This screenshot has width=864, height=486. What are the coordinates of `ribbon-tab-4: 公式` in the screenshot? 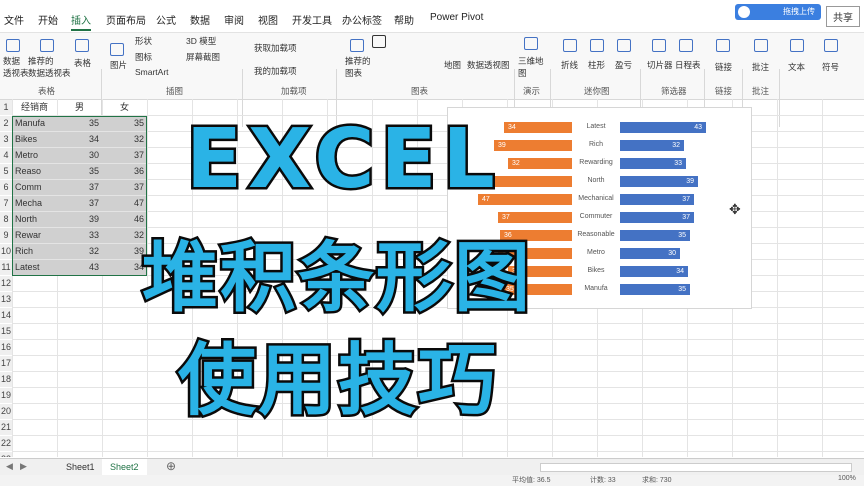 It's located at (166, 19).